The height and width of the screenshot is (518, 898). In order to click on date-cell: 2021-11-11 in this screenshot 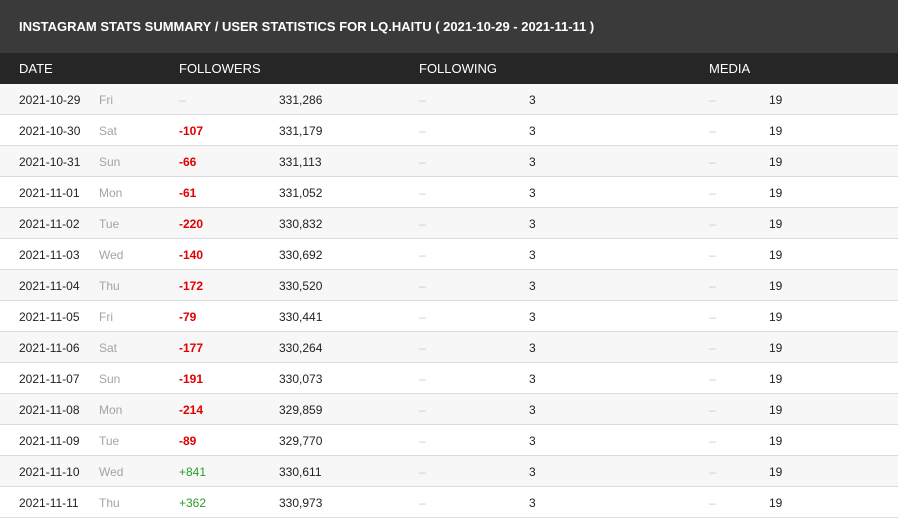, I will do `click(49, 503)`.